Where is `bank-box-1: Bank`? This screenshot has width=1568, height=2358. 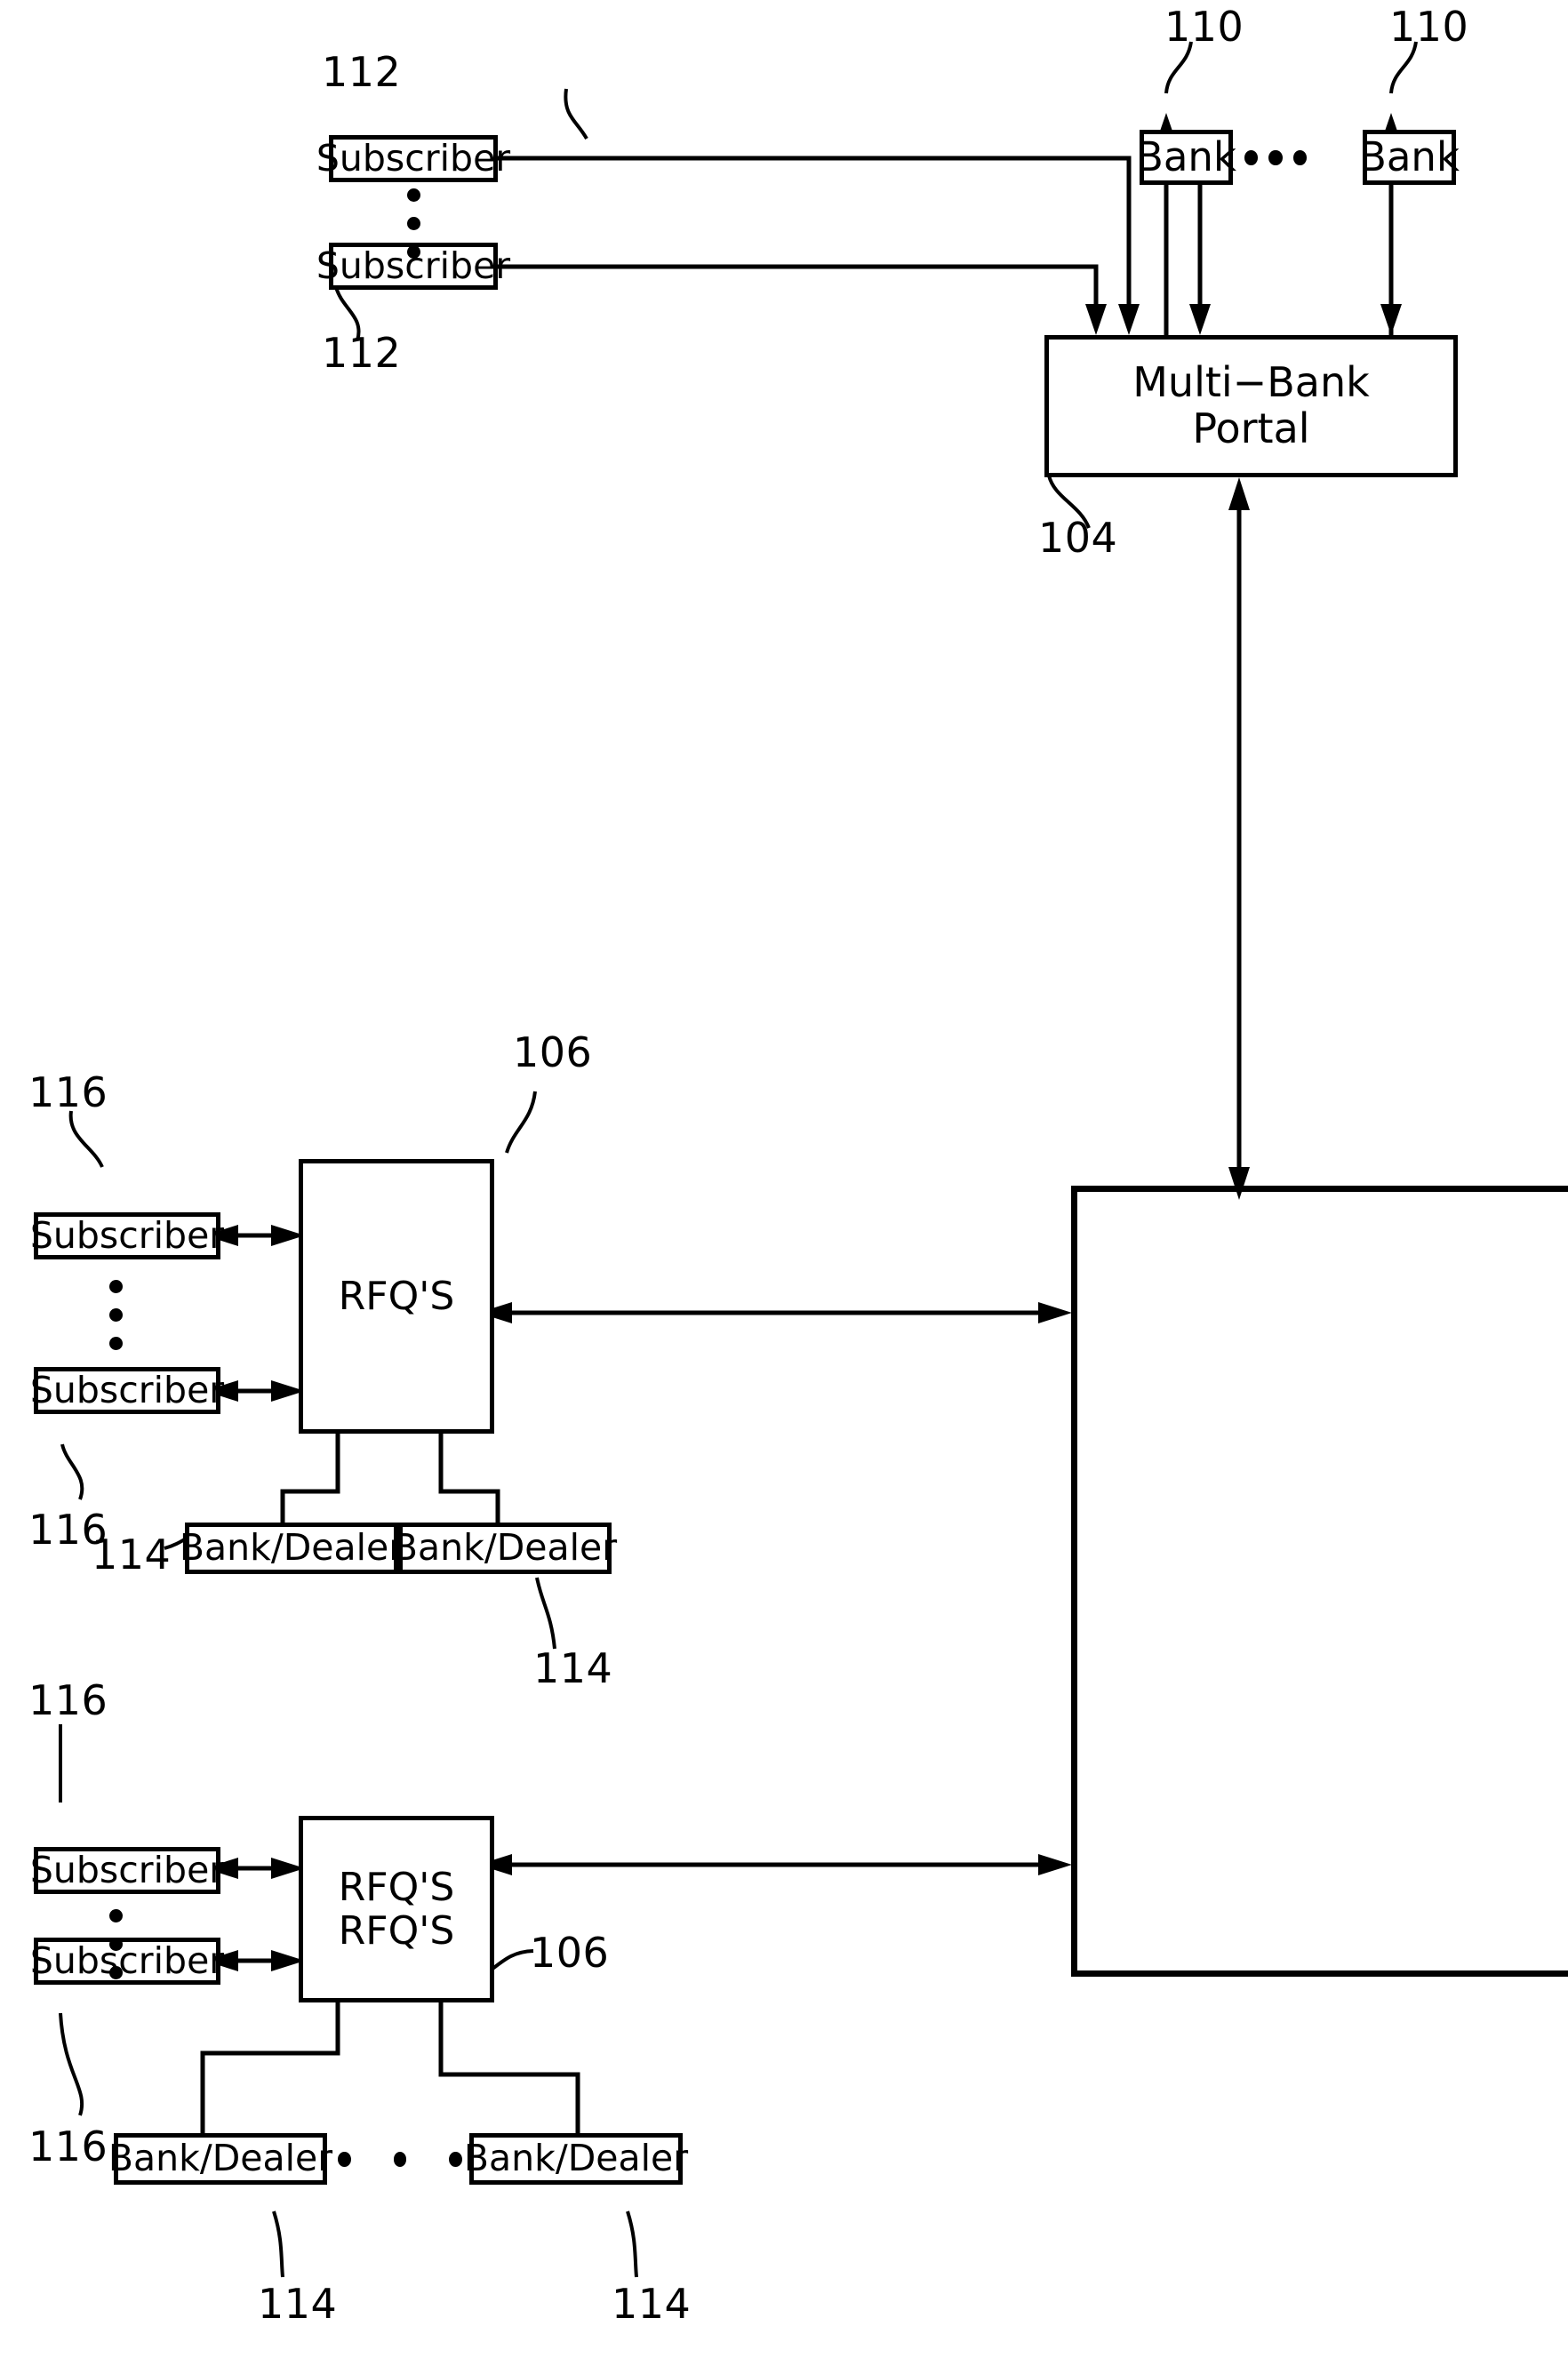
bank-box-1: Bank is located at coordinates (1186, 157).